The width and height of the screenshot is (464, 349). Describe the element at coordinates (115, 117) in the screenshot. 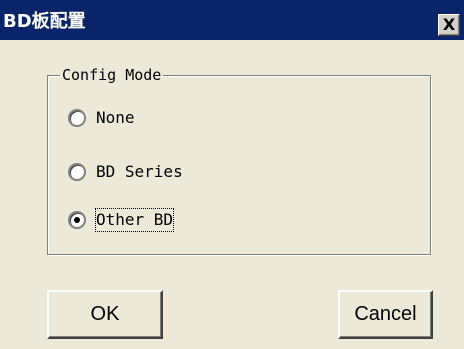

I see `radio-label-none: None` at that location.